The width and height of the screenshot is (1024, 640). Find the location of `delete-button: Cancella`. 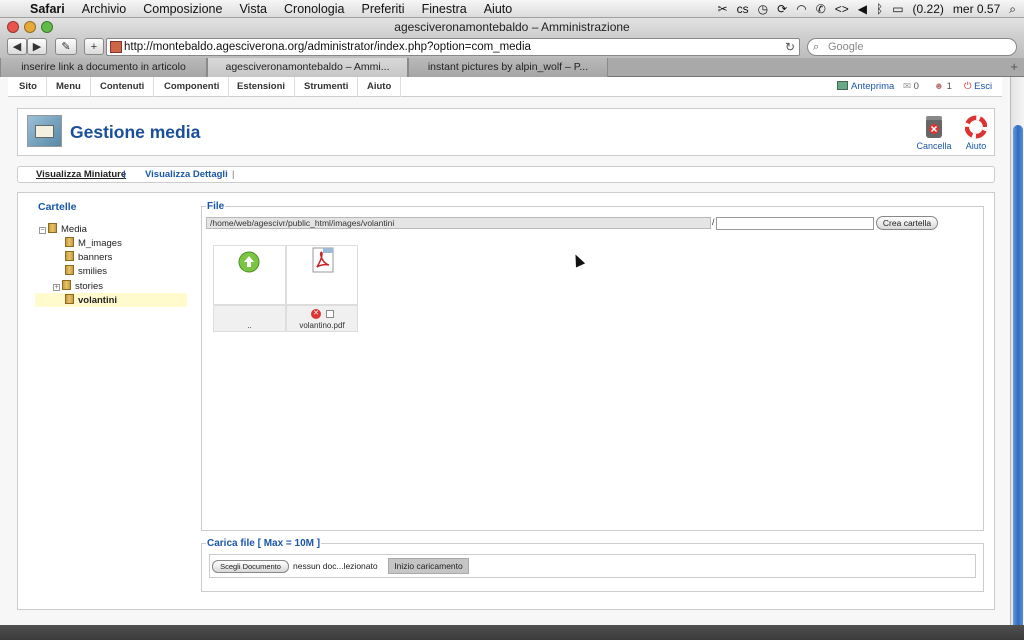

delete-button: Cancella is located at coordinates (934, 133).